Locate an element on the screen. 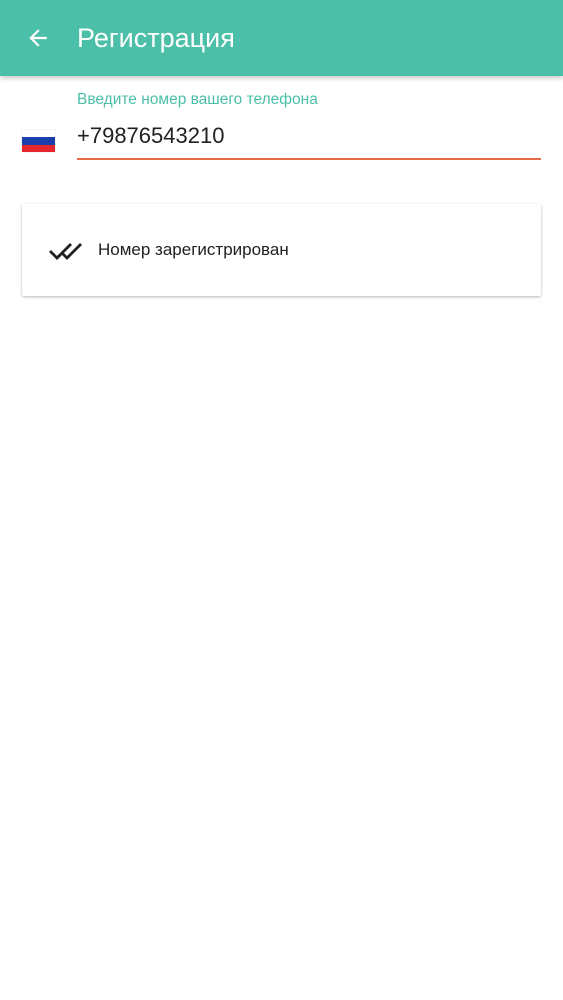 The width and height of the screenshot is (563, 1000). russia-flag-icon is located at coordinates (38, 141).